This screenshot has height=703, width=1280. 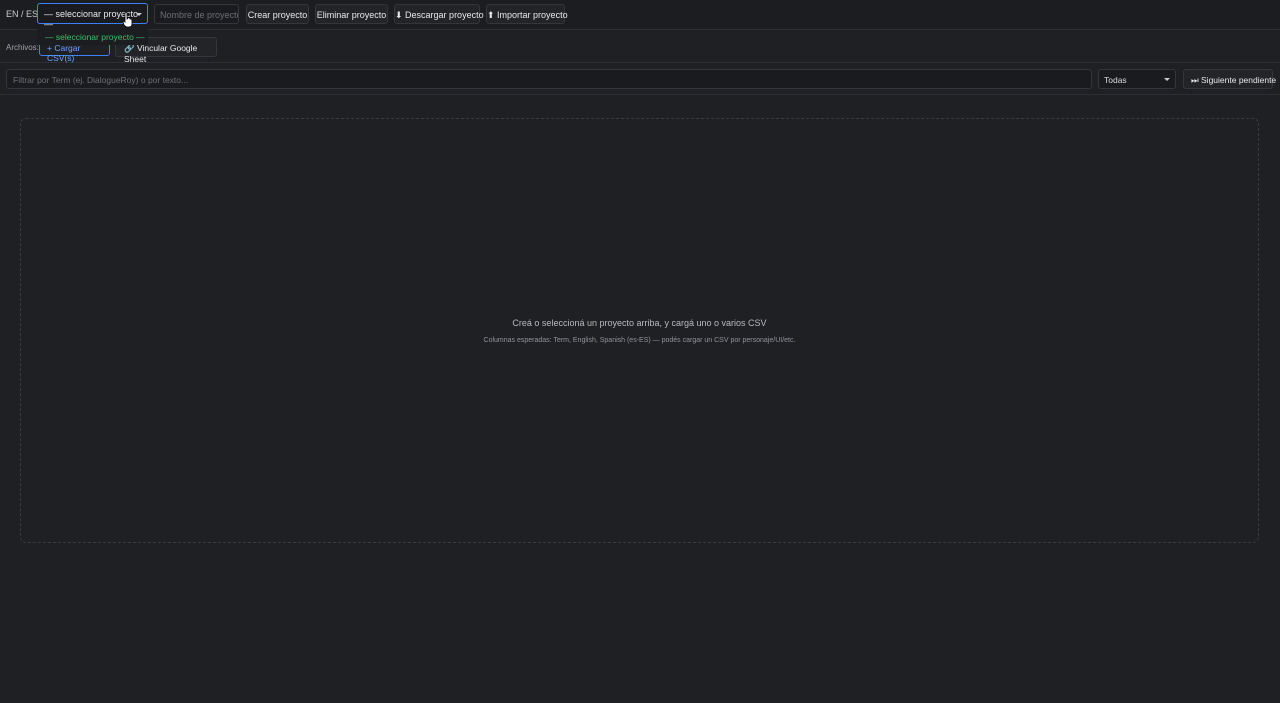 I want to click on download-project-button: ⬇ Descargar proyecto, so click(x=439, y=14).